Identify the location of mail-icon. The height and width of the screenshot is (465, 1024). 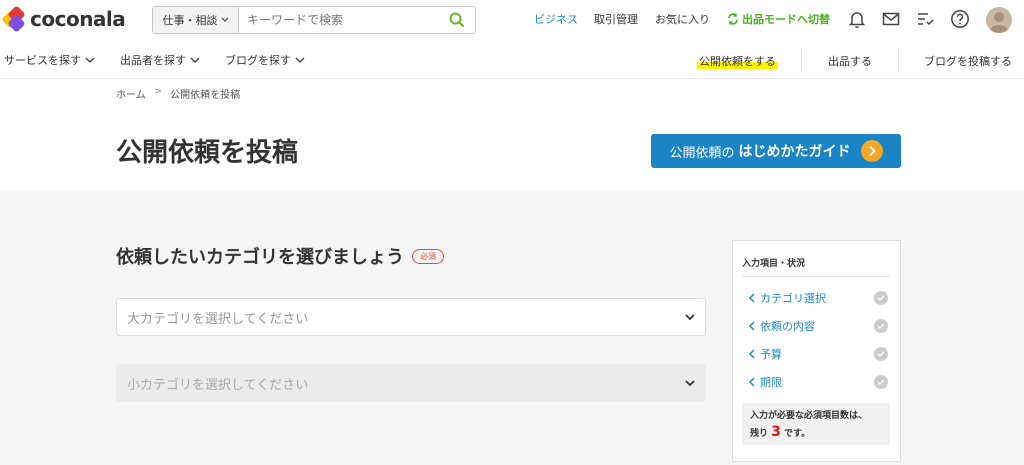
(891, 19).